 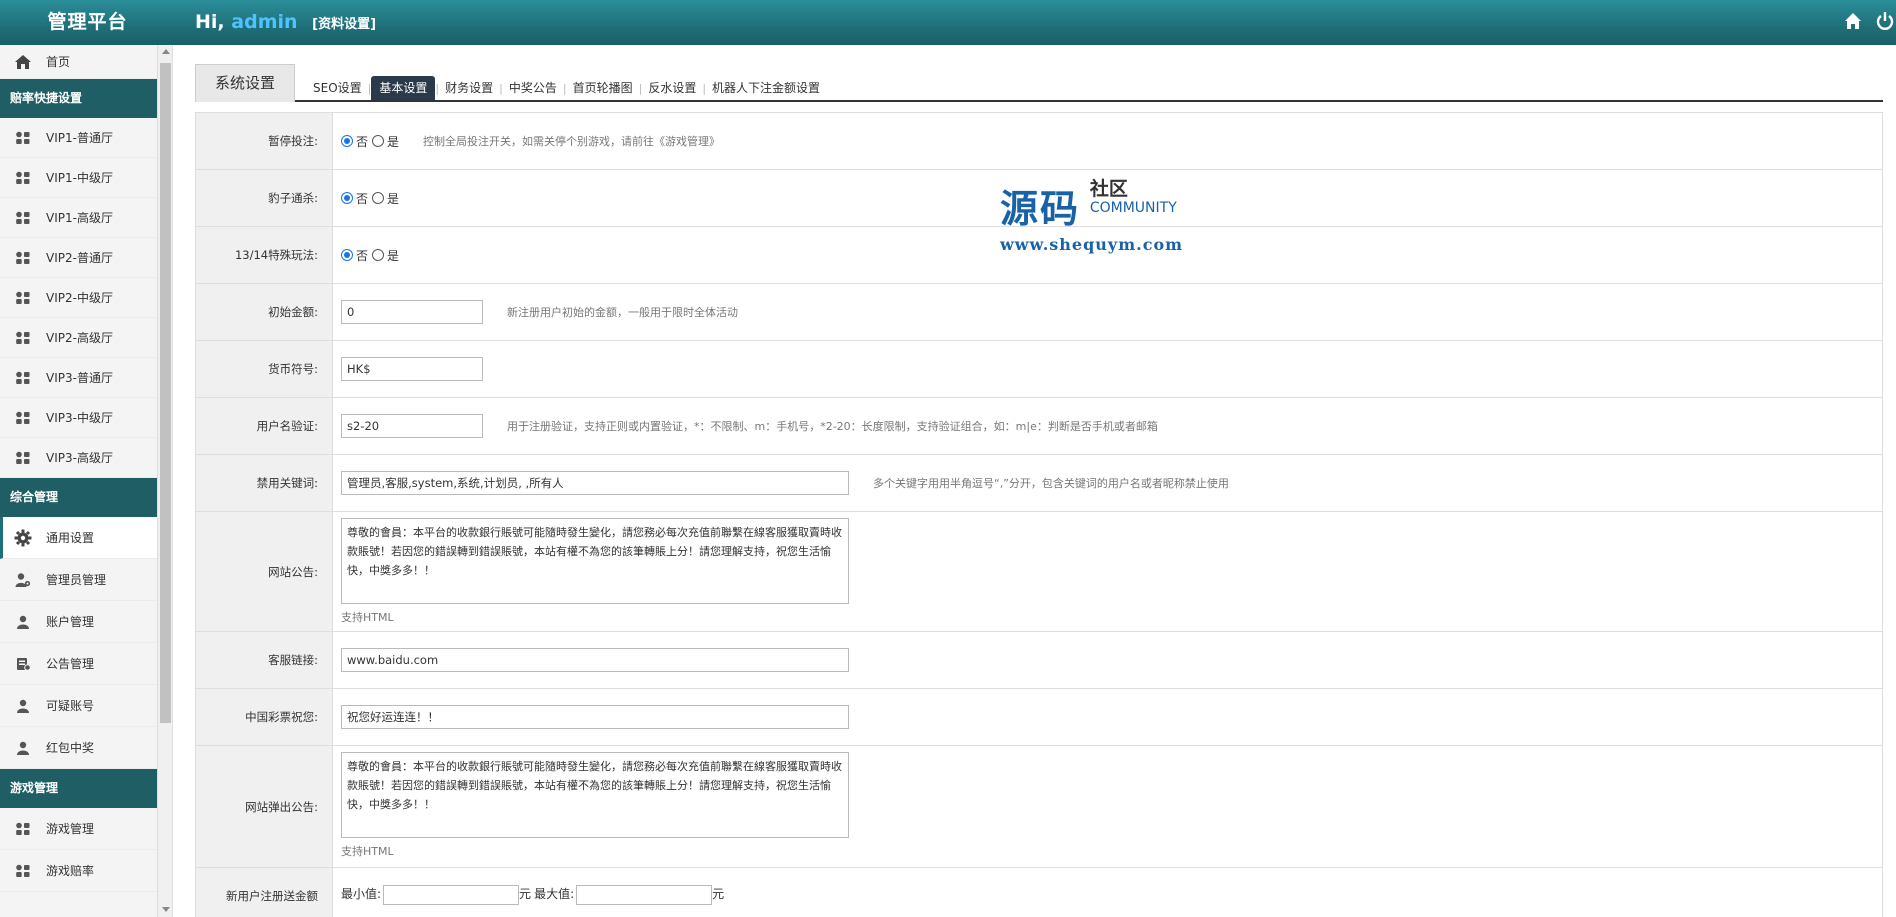 What do you see at coordinates (78, 338) in the screenshot?
I see `sidebar-item: VIP2-高级厅` at bounding box center [78, 338].